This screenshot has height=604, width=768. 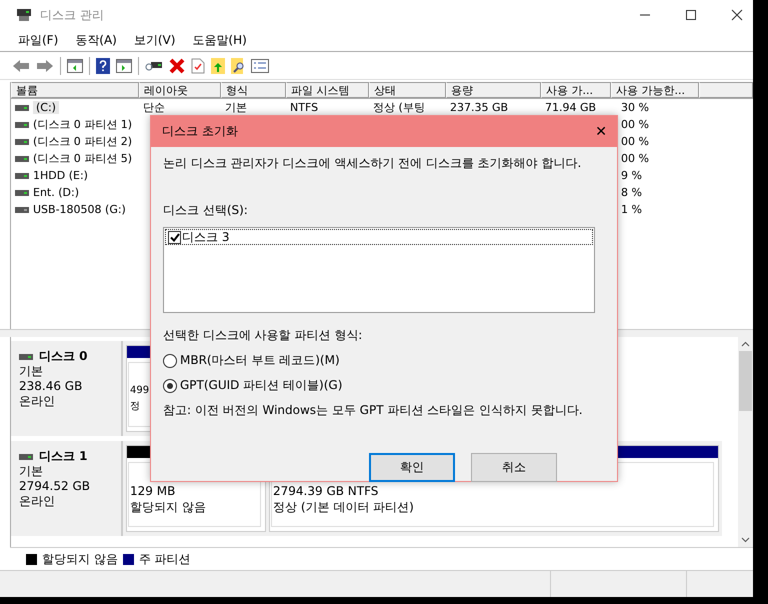 What do you see at coordinates (325, 491) in the screenshot?
I see `partition-text: 2794.39 GB NTFS` at bounding box center [325, 491].